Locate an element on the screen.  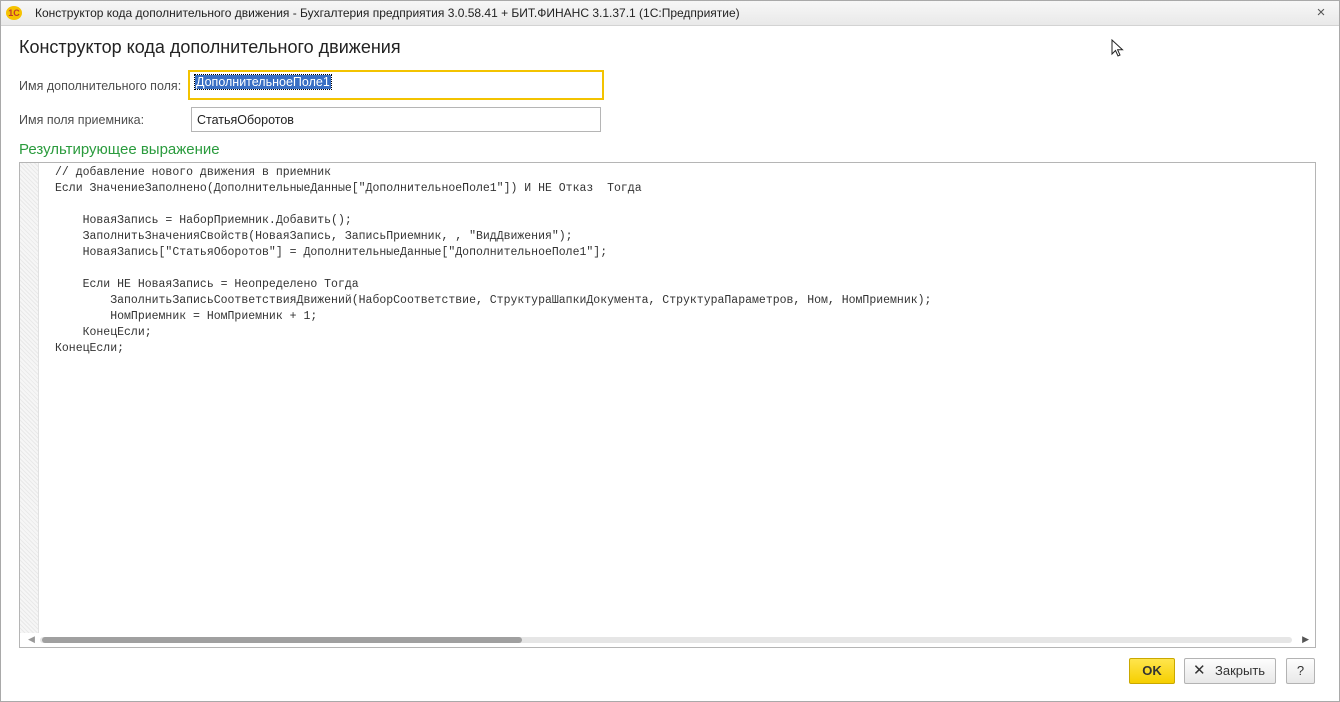
scrollbar-thumb is located at coordinates (282, 640).